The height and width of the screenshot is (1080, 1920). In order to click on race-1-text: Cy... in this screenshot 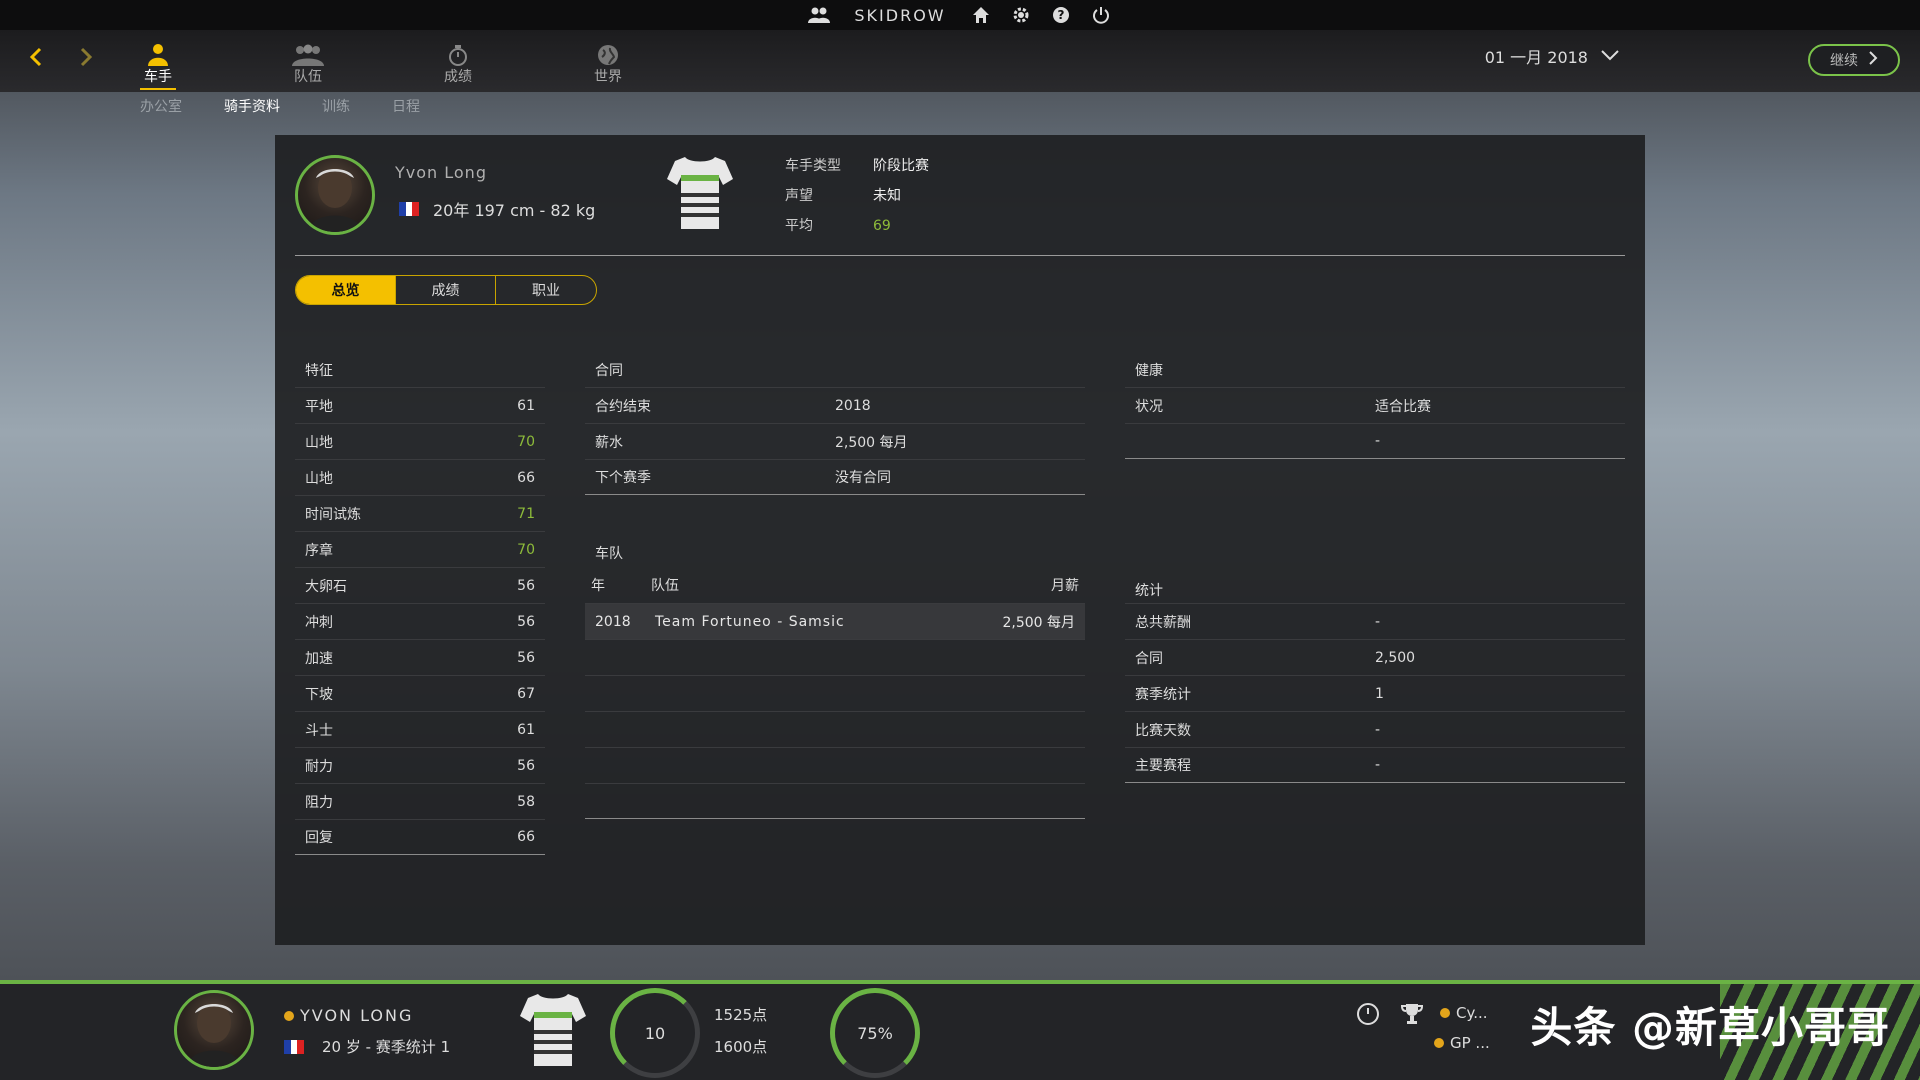, I will do `click(1472, 1013)`.